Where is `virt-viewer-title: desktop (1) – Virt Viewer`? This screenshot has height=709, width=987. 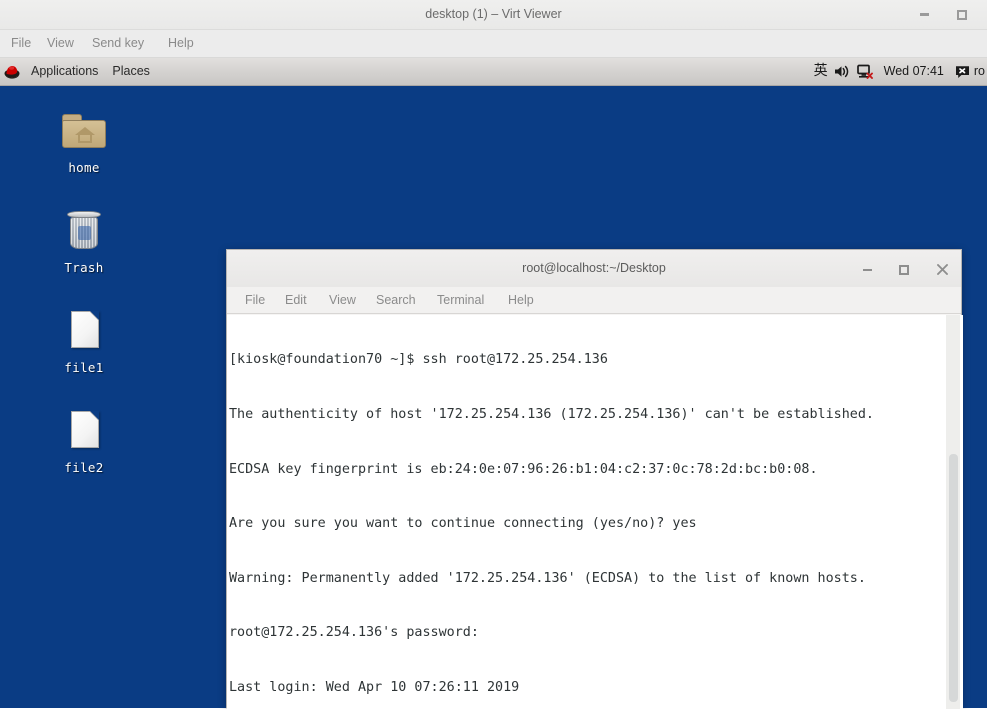 virt-viewer-title: desktop (1) – Virt Viewer is located at coordinates (493, 14).